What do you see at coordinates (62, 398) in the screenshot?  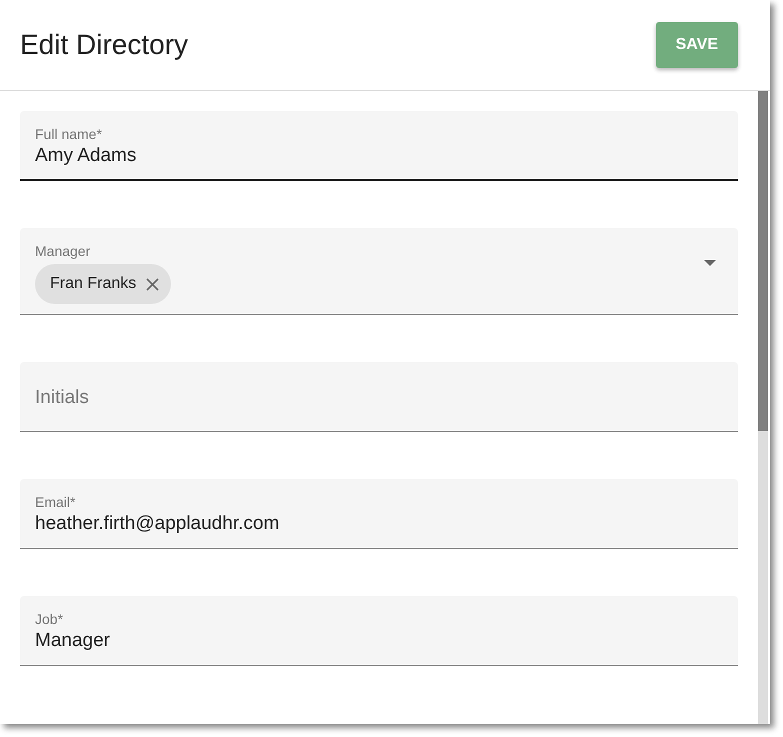 I see `field-placeholder: Initials` at bounding box center [62, 398].